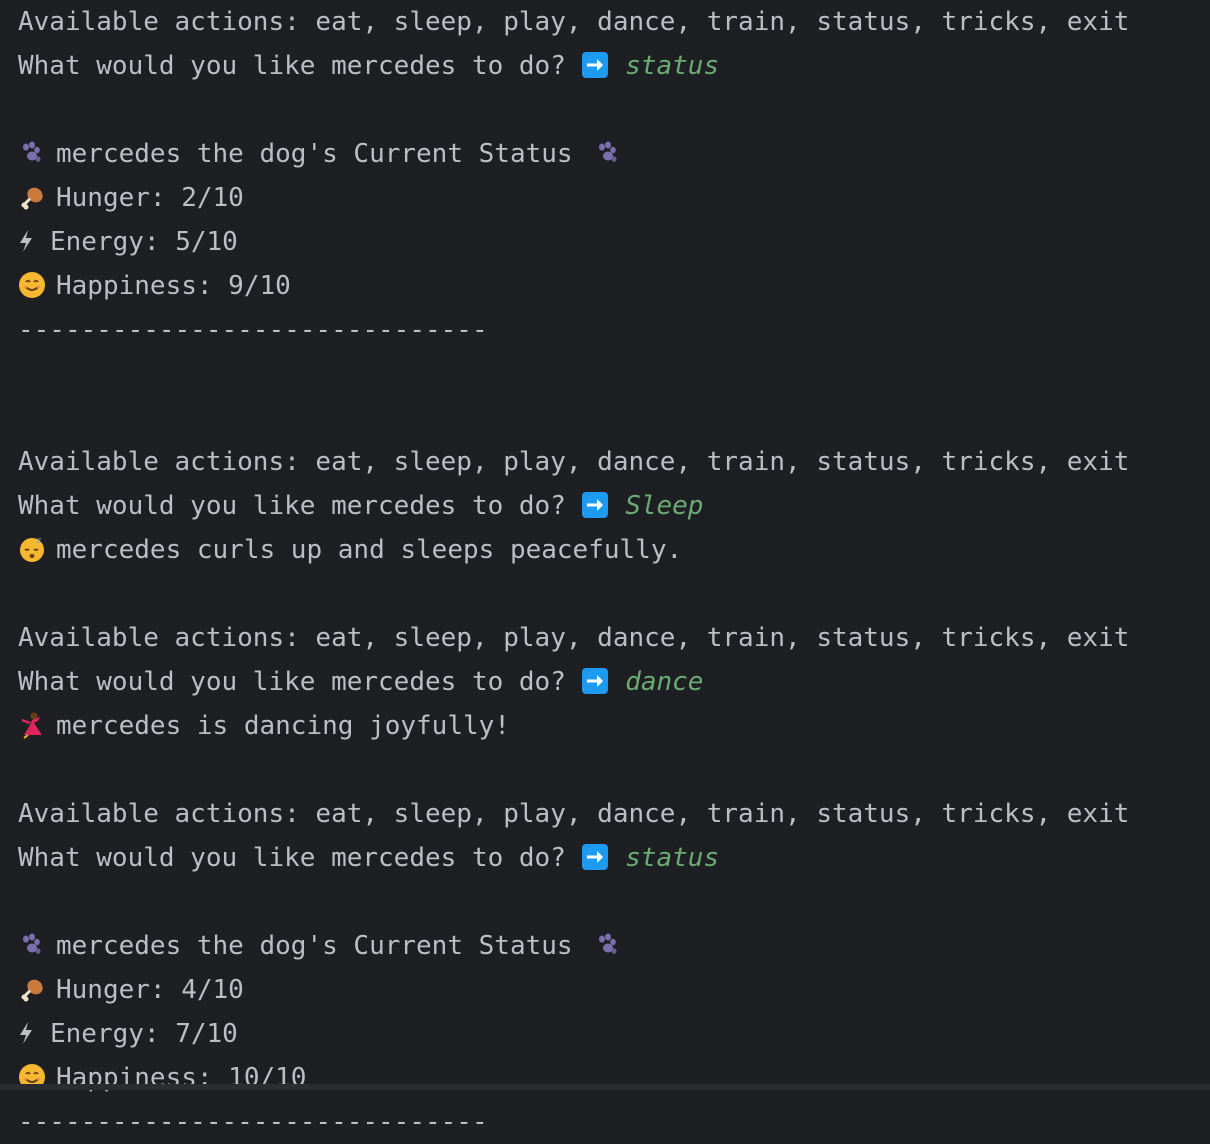 This screenshot has height=1144, width=1210. I want to click on happiness-line: Happiness: 10/10, so click(608, 1078).